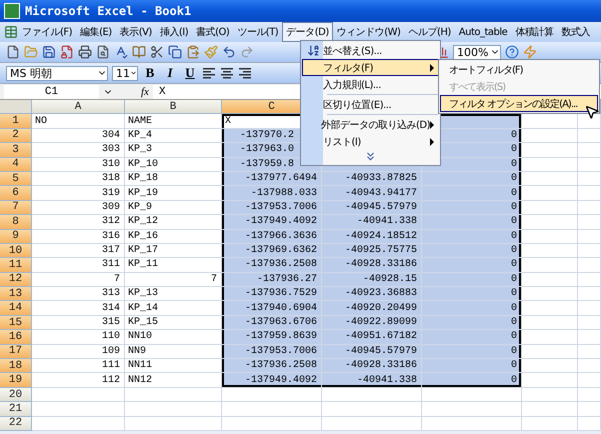  What do you see at coordinates (78, 251) in the screenshot?
I see `table-cell: 317` at bounding box center [78, 251].